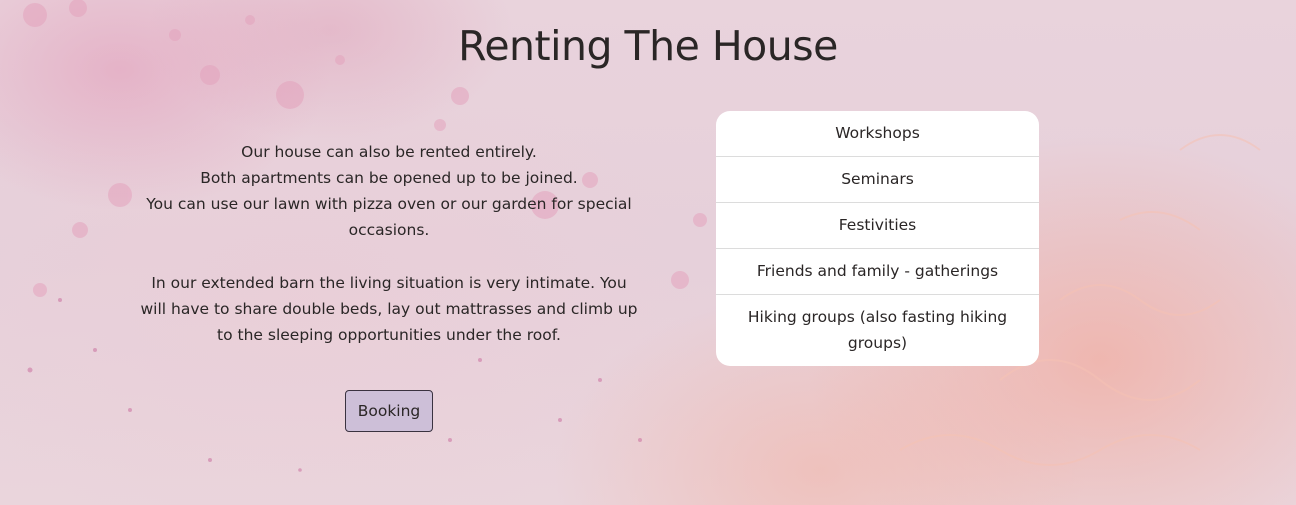 The width and height of the screenshot is (1296, 505). Describe the element at coordinates (389, 411) in the screenshot. I see `booking-button: Booking` at that location.